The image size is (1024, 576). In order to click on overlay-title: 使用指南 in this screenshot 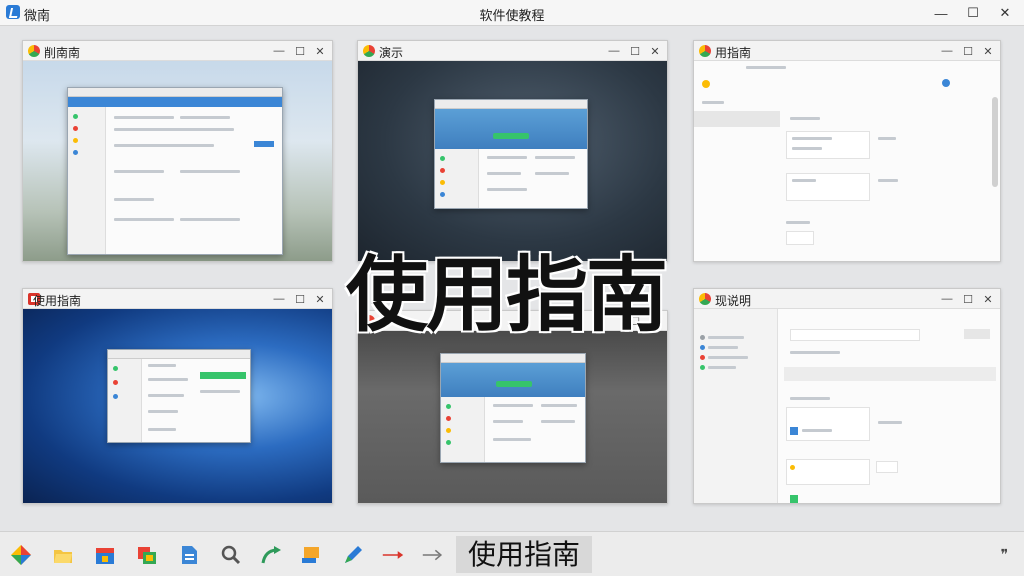, I will do `click(507, 295)`.